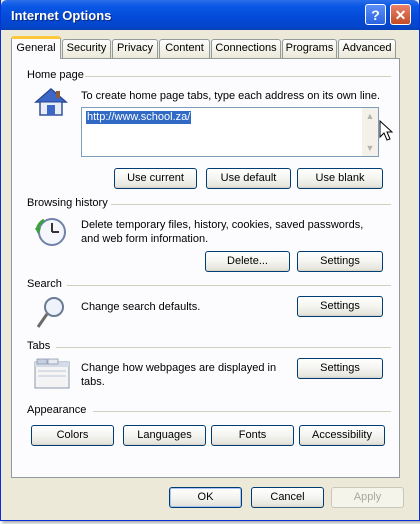 This screenshot has width=420, height=524. Describe the element at coordinates (164, 435) in the screenshot. I see `languages-button: Languages` at that location.